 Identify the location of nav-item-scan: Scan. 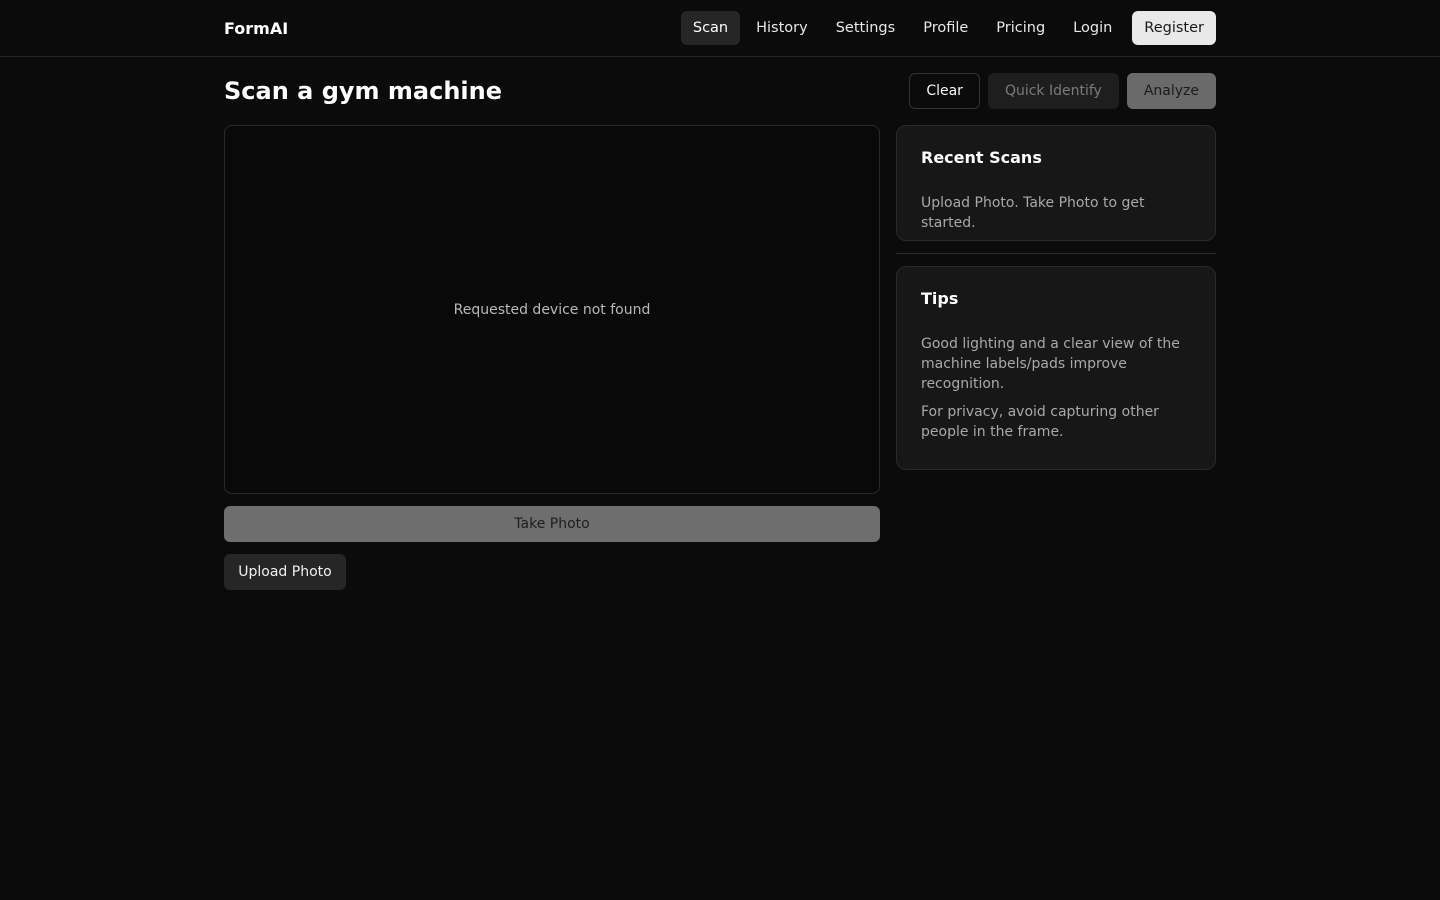
(710, 28).